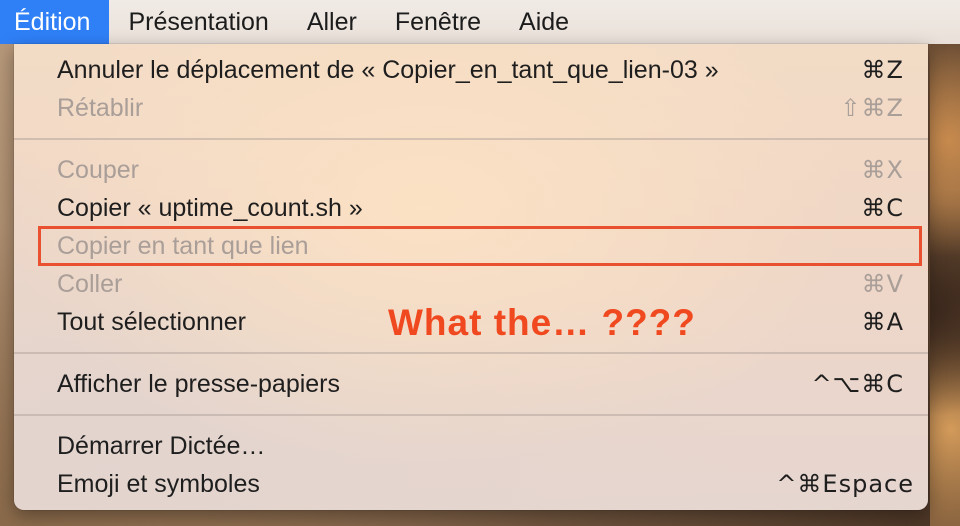 The image size is (960, 526). Describe the element at coordinates (210, 207) in the screenshot. I see `menu-item-label: Copier « uptime_count.sh »` at that location.